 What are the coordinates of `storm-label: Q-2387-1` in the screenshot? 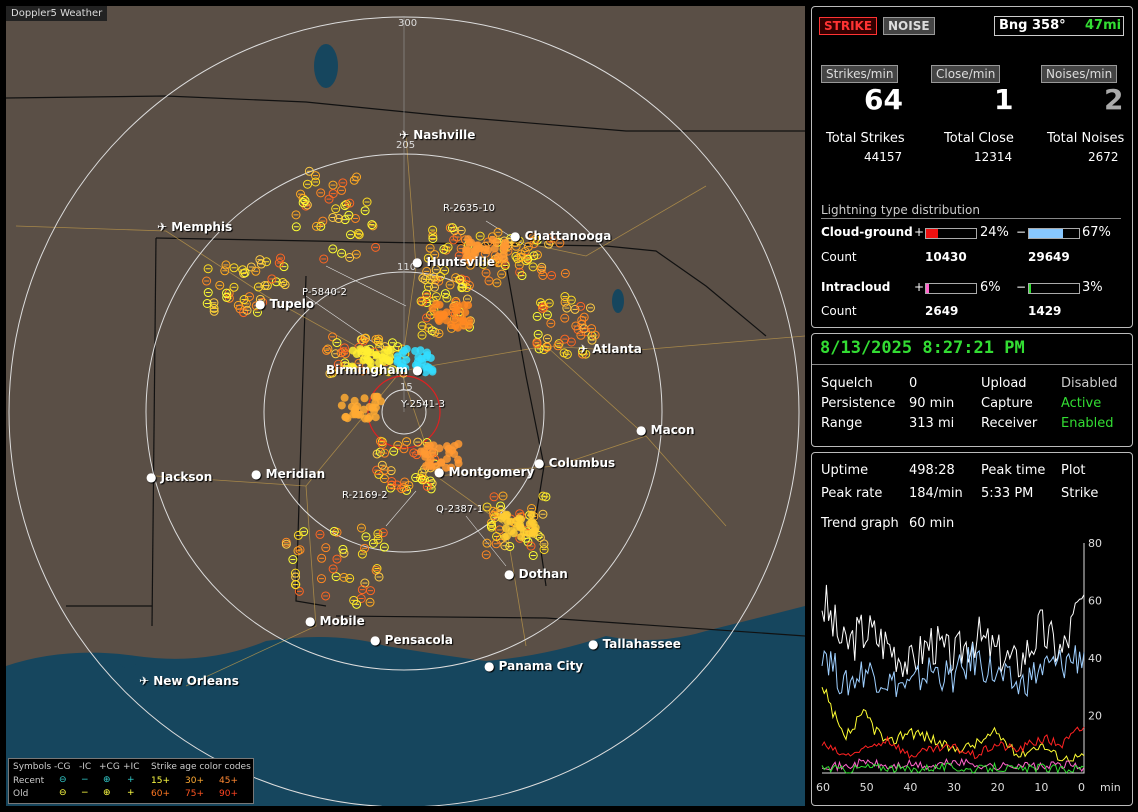 It's located at (459, 509).